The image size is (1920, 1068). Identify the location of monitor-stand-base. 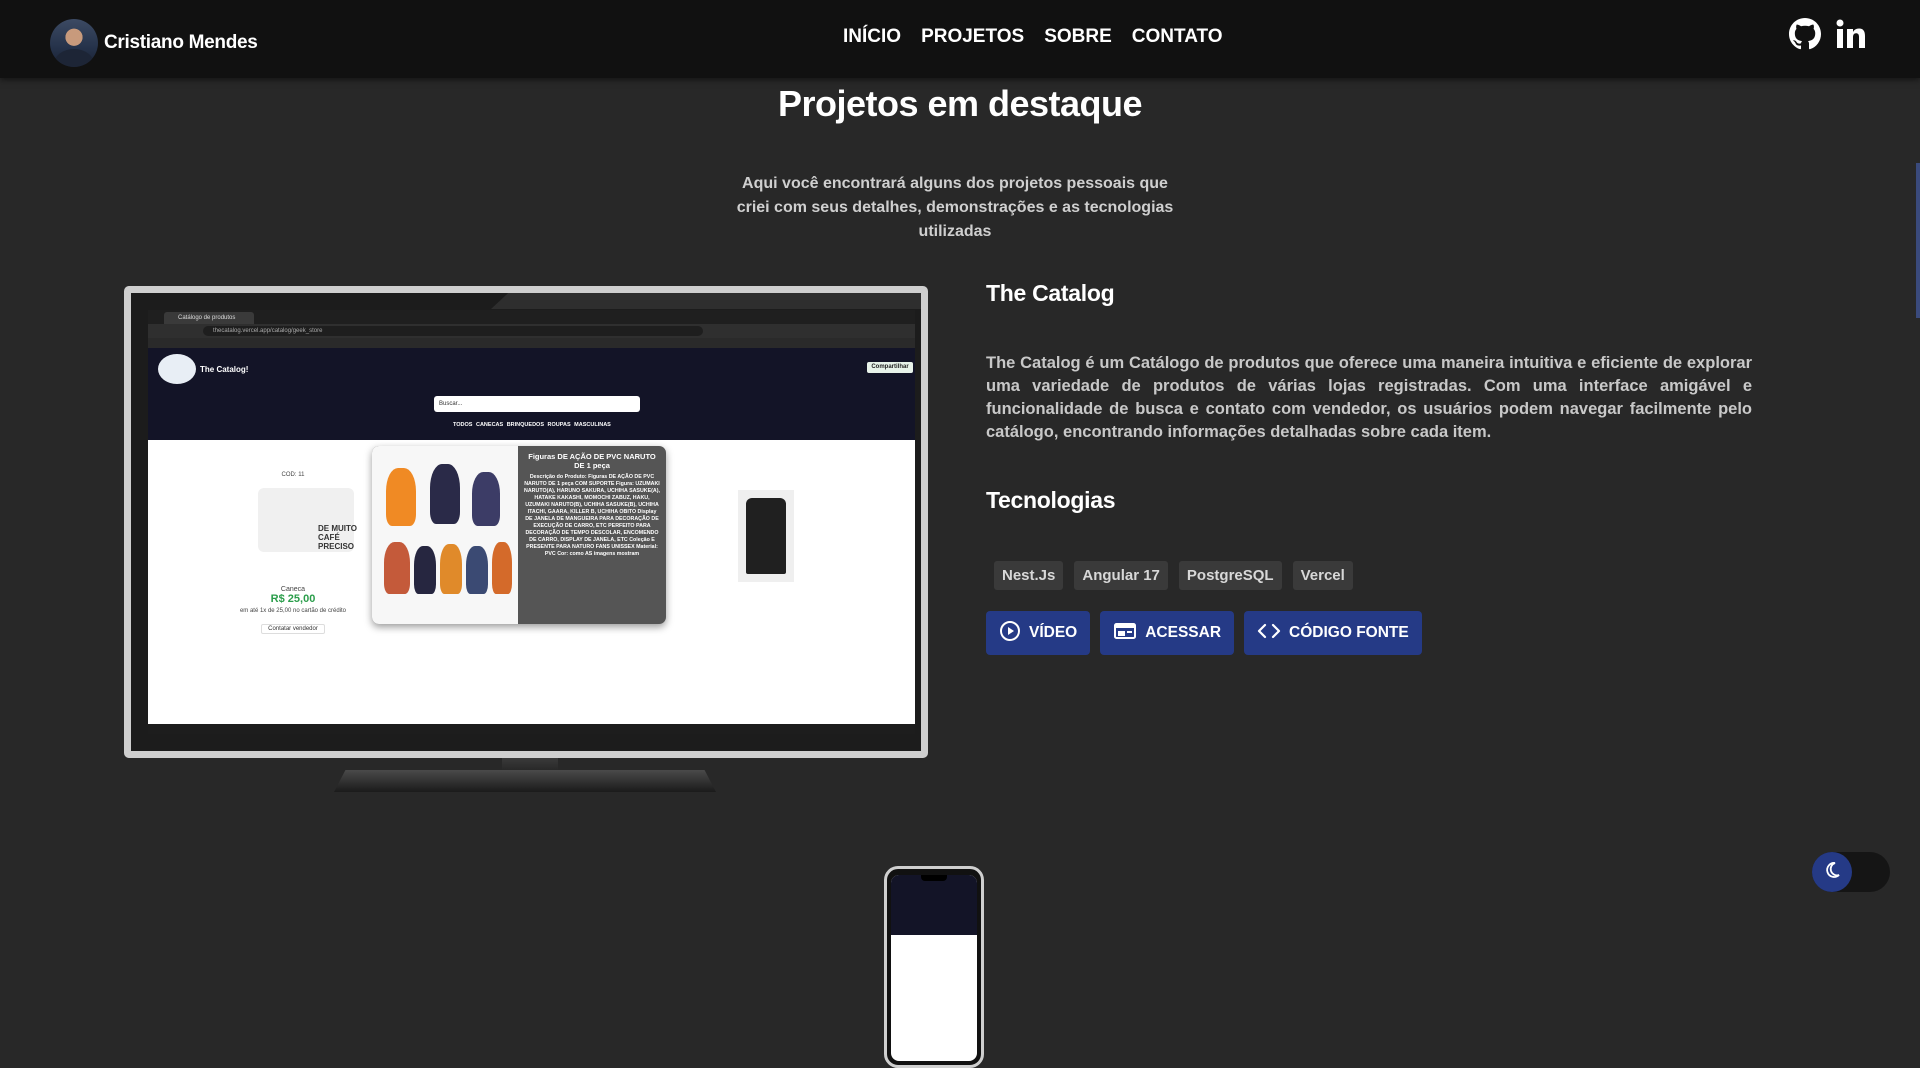
(525, 781).